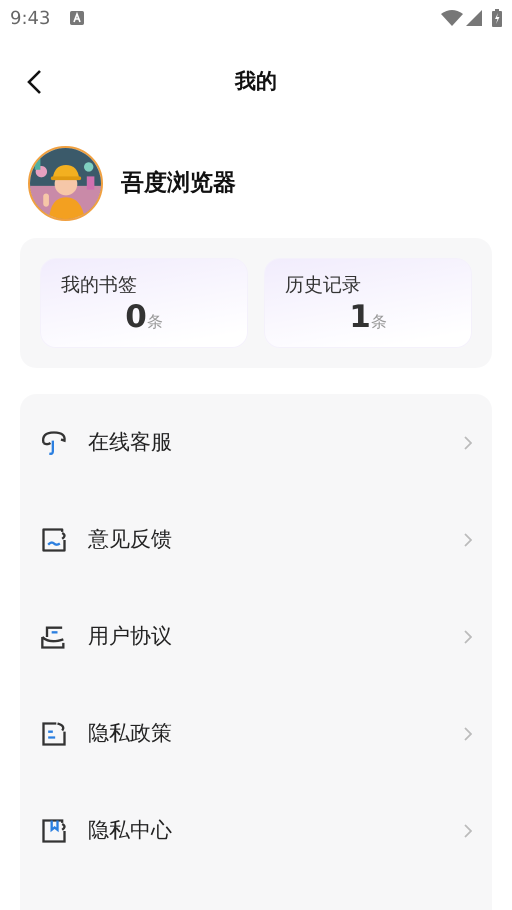 The image size is (512, 910). What do you see at coordinates (256, 636) in the screenshot?
I see `menu-item: 用户协议` at bounding box center [256, 636].